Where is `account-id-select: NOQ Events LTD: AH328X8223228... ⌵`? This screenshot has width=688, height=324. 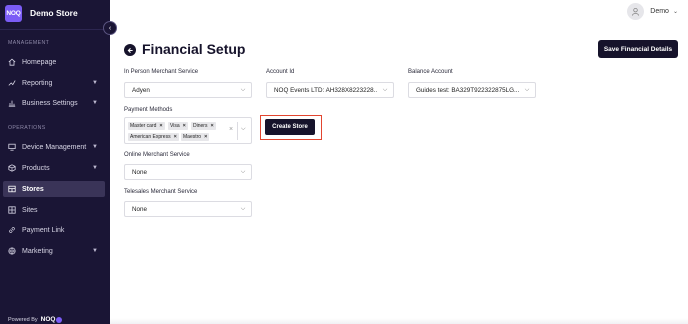 account-id-select: NOQ Events LTD: AH328X8223228... ⌵ is located at coordinates (330, 90).